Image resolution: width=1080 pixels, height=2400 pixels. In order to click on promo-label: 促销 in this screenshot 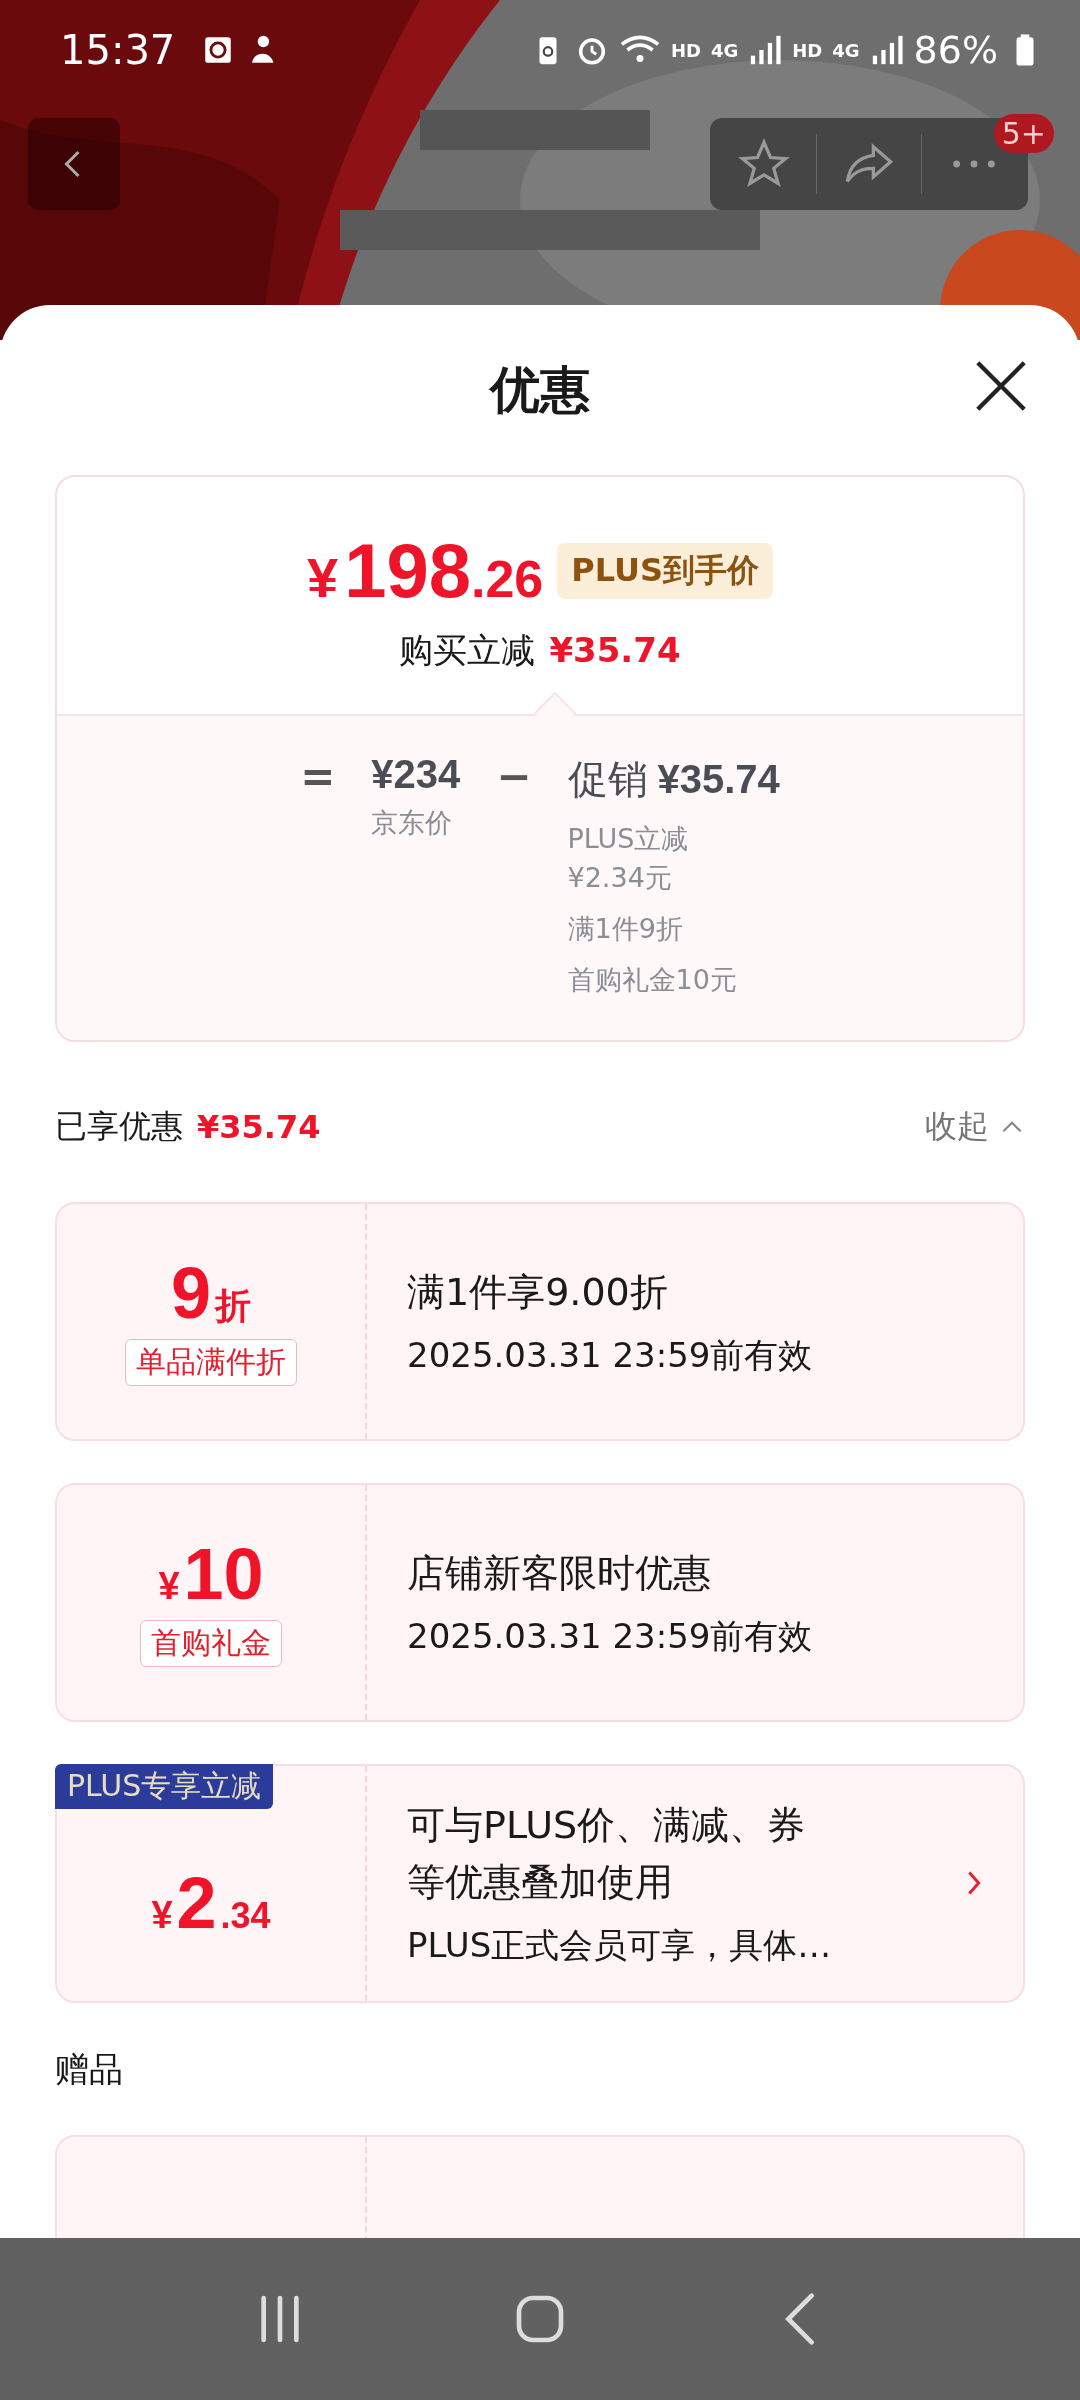, I will do `click(607, 779)`.